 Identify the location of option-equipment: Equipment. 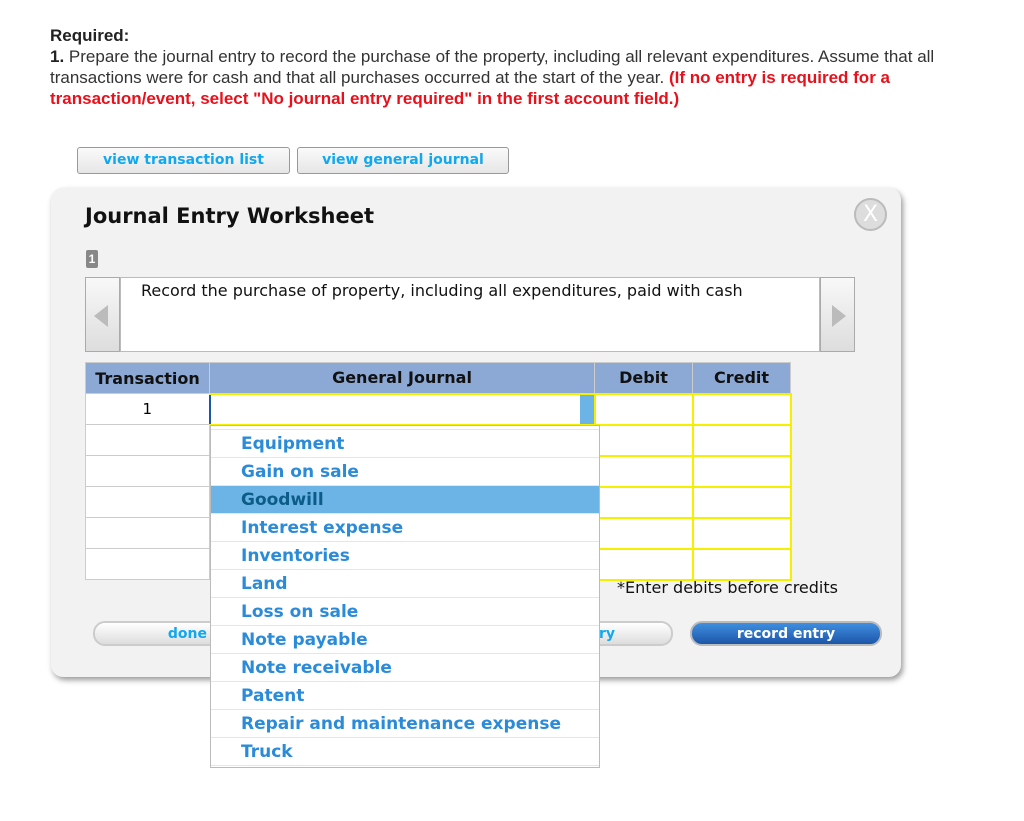
(405, 444).